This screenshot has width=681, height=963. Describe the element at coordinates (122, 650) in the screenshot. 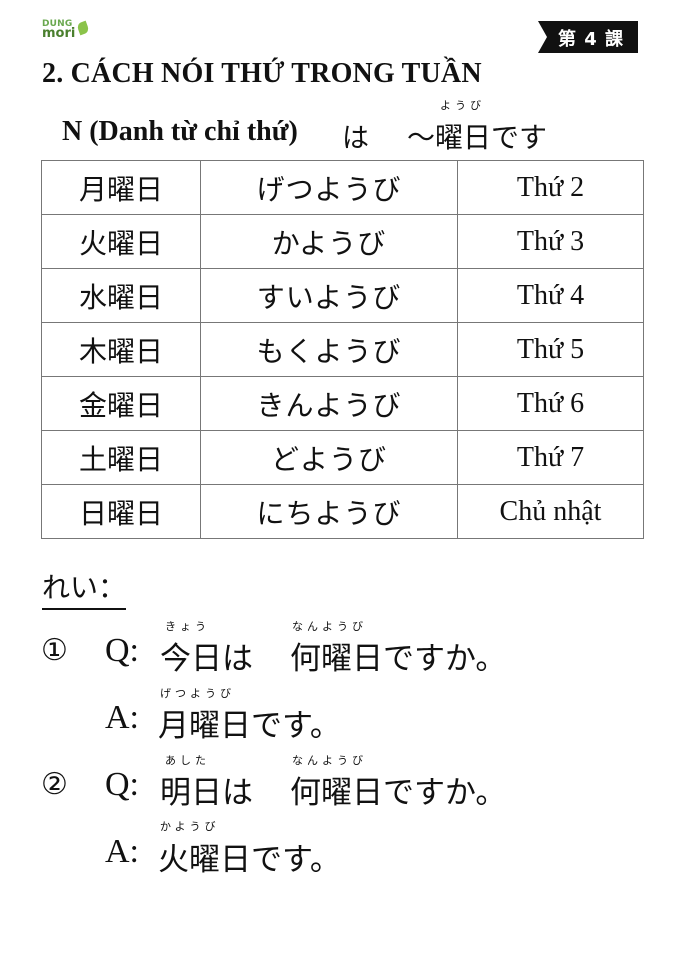

I see `example-1-q-label: Q:` at that location.